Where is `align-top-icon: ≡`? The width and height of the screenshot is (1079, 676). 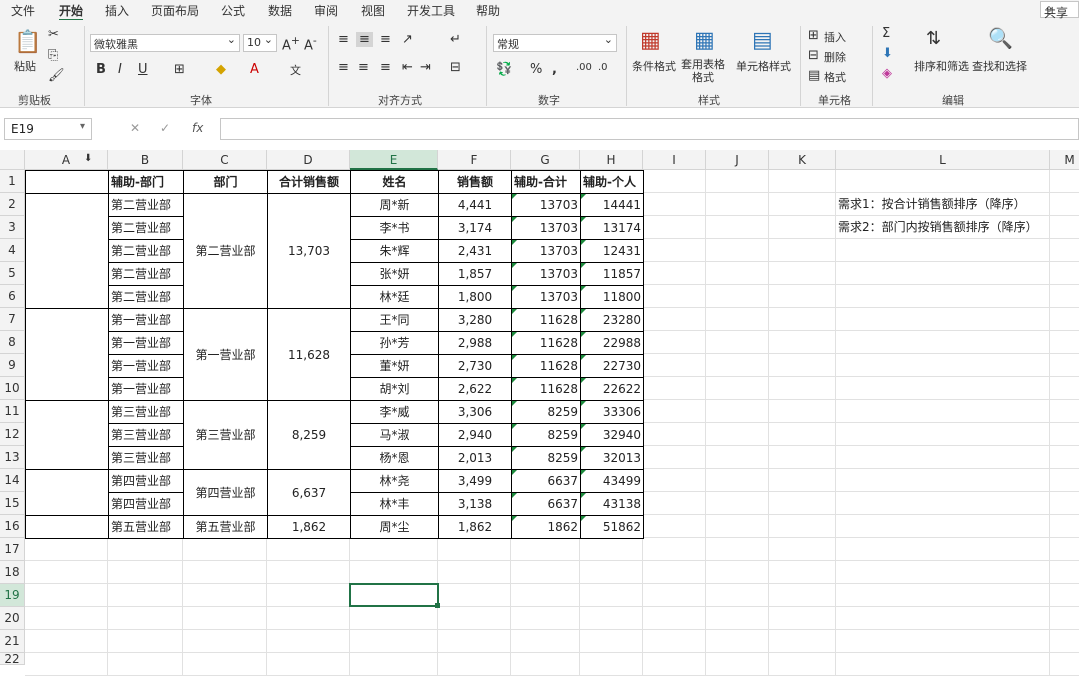 align-top-icon: ≡ is located at coordinates (343, 39).